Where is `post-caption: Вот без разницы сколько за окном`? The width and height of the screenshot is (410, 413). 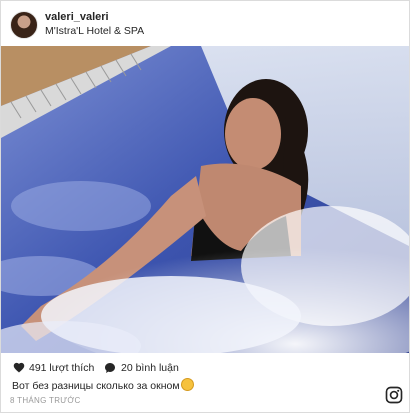 post-caption: Вот без разницы сколько за окном is located at coordinates (103, 385).